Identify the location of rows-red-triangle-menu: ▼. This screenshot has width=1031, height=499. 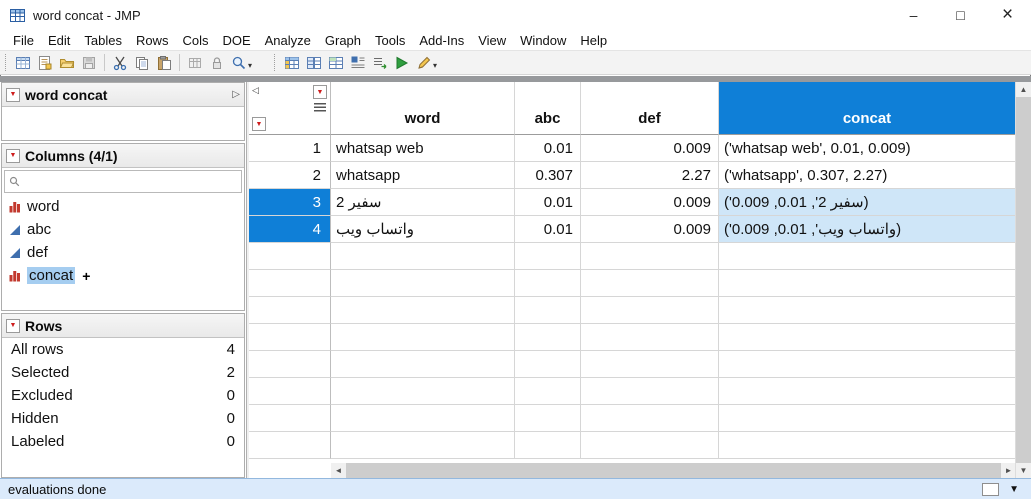
(13, 325).